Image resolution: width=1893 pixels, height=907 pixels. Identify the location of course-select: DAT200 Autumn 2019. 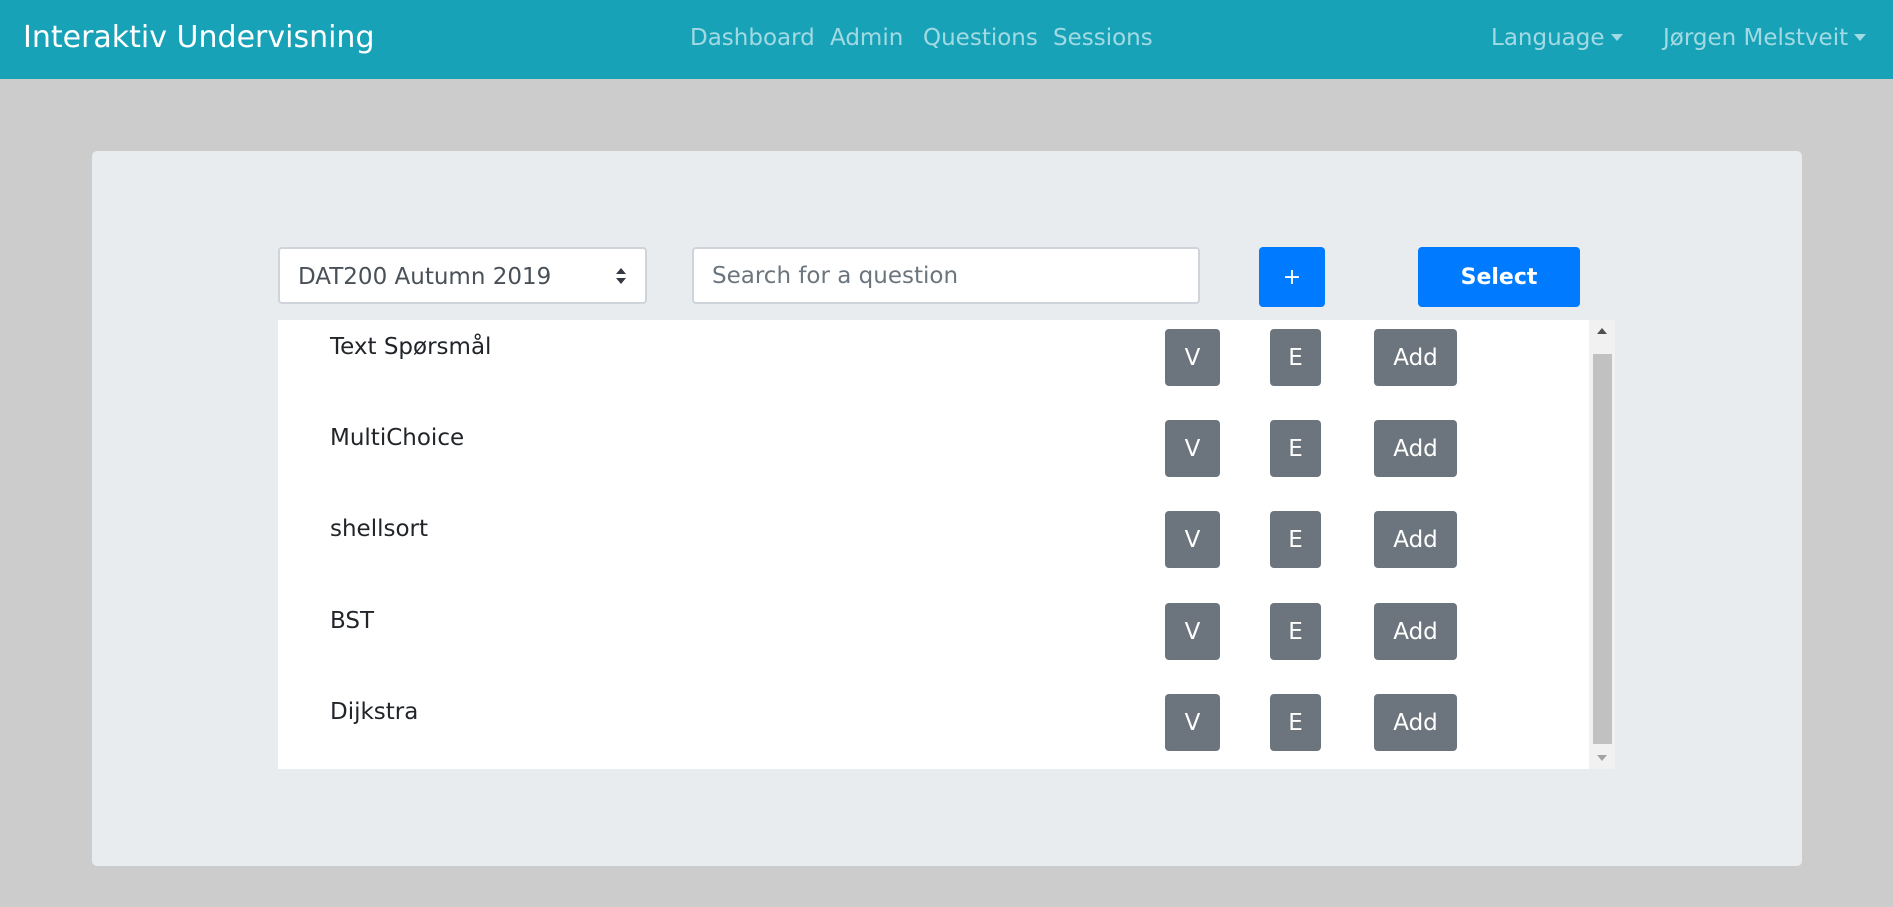
(462, 275).